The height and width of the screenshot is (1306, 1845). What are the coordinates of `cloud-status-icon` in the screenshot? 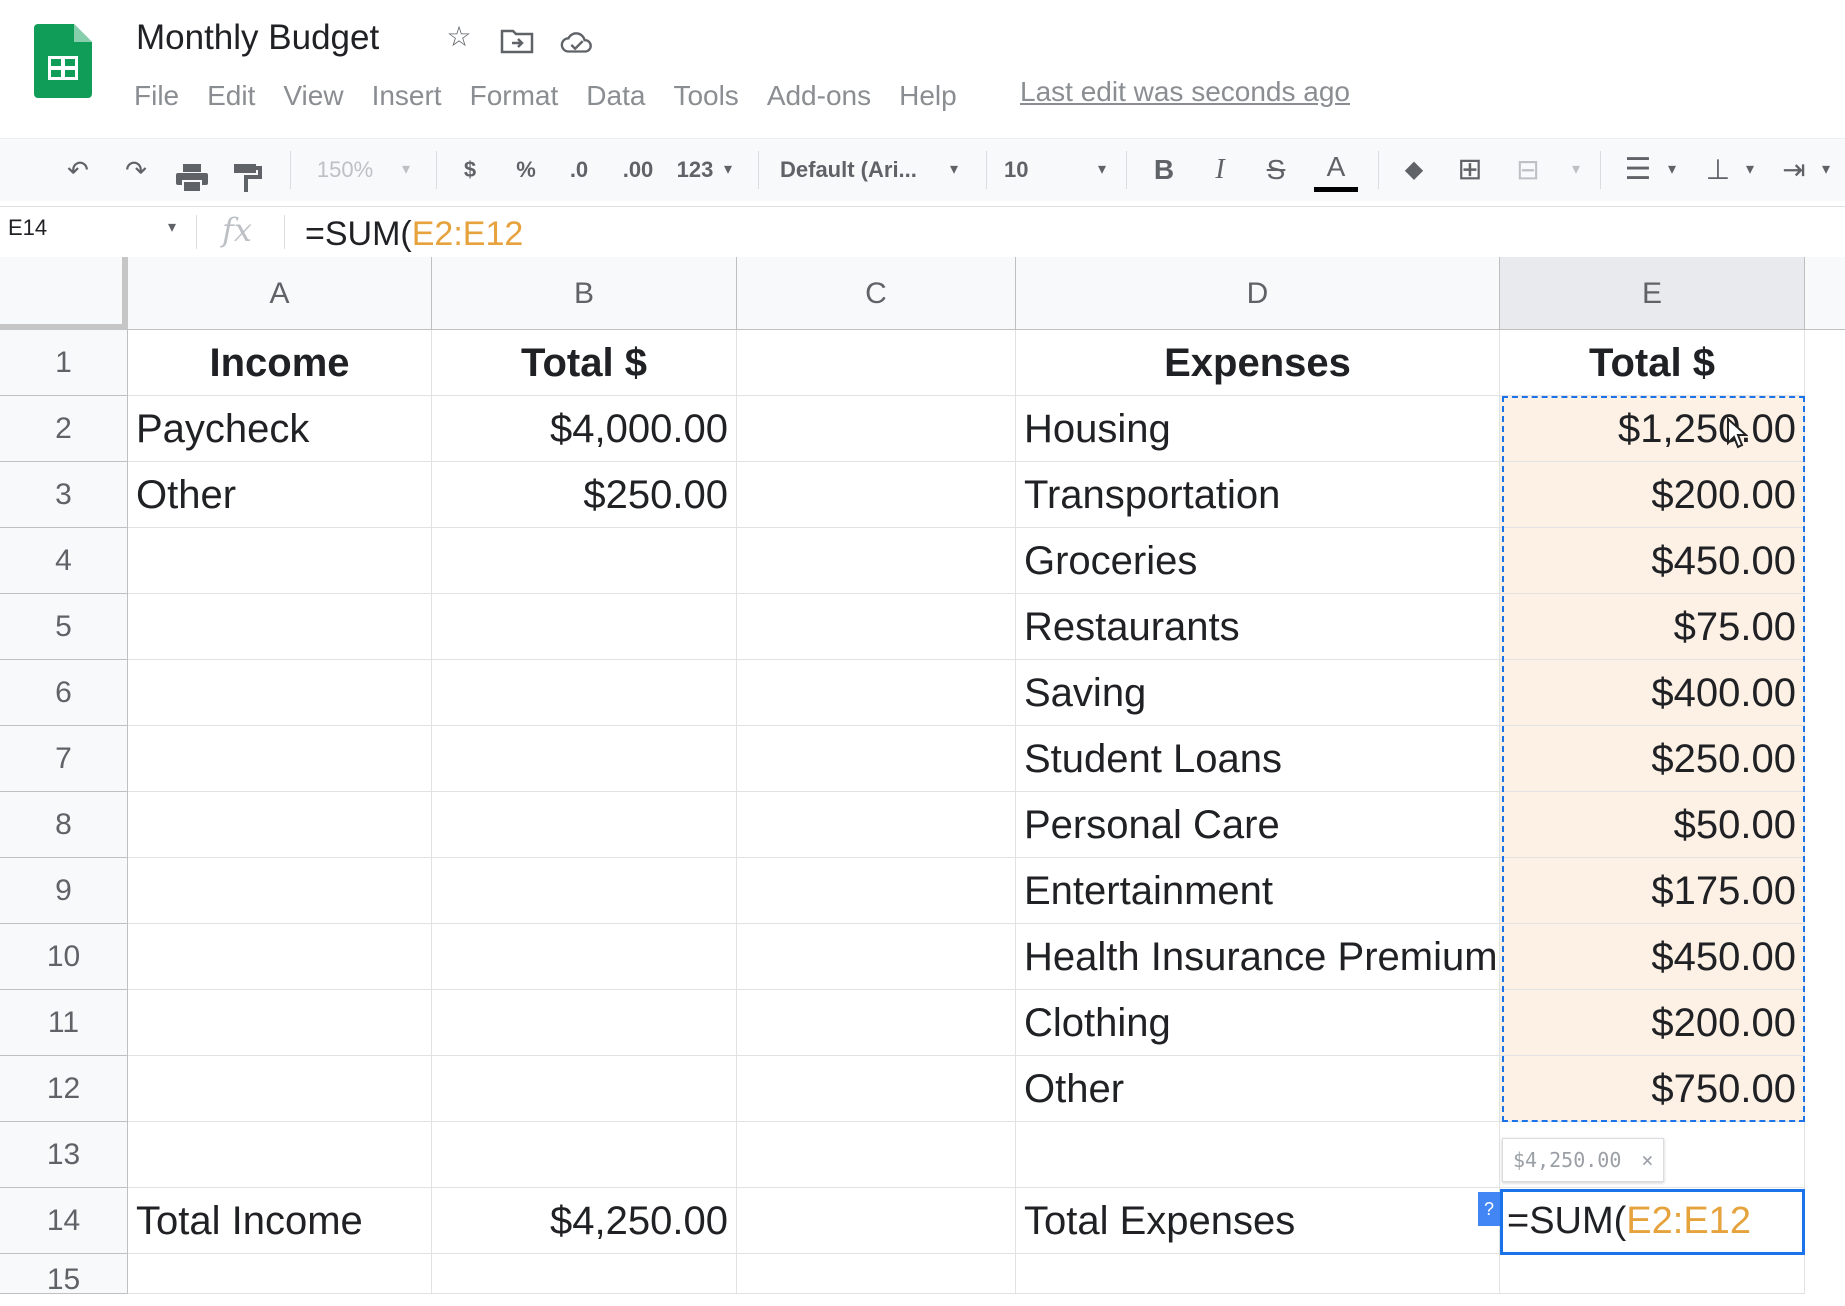 It's located at (577, 43).